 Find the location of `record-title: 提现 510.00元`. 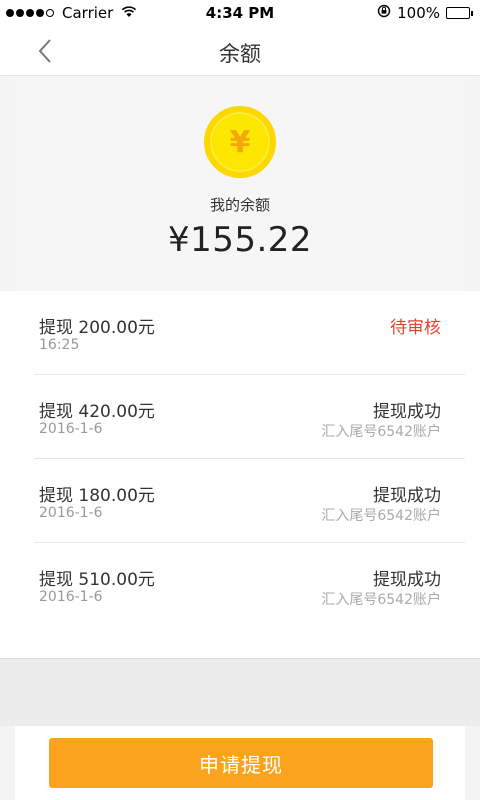

record-title: 提现 510.00元 is located at coordinates (97, 580).